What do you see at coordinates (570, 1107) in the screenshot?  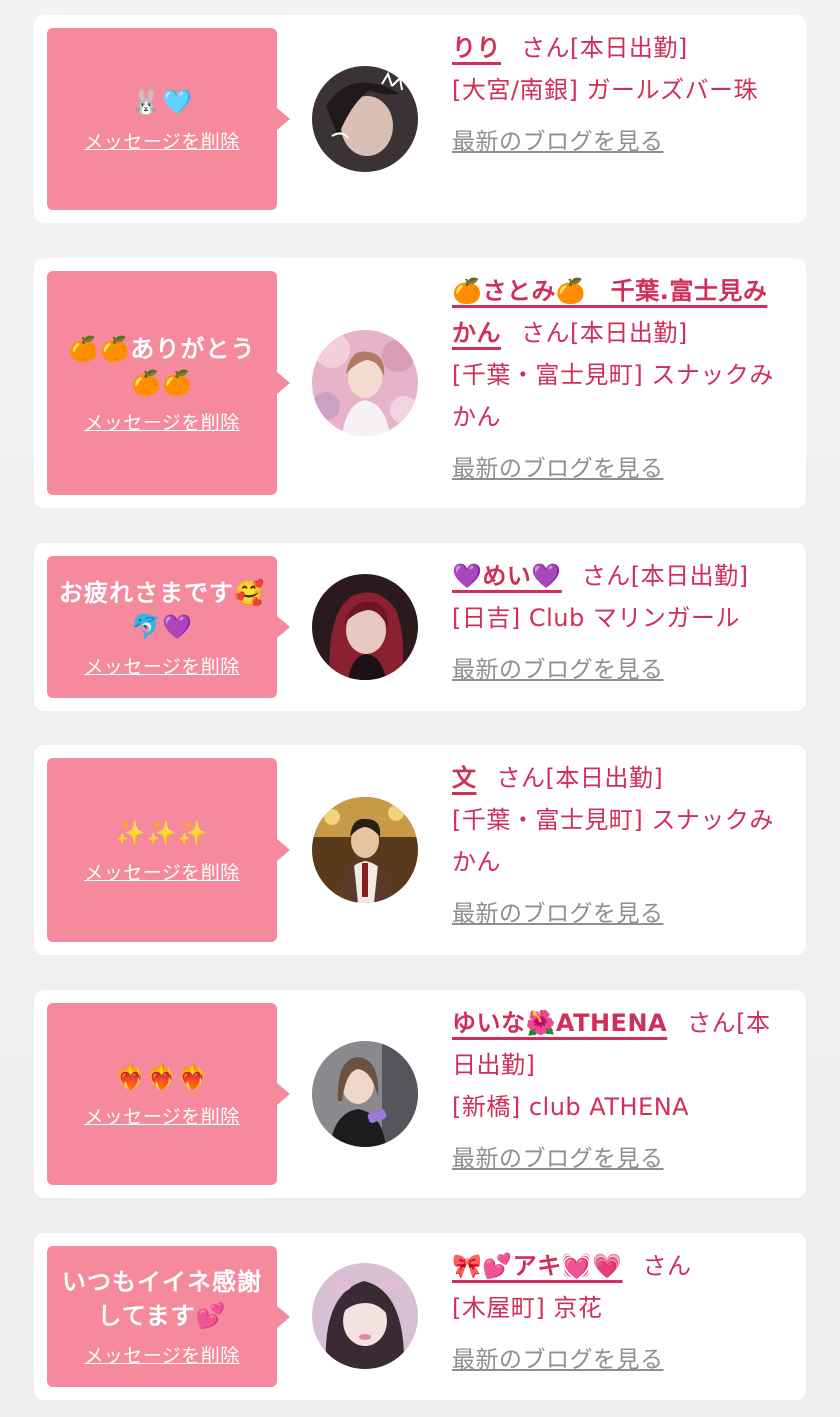 I see `shop-link: [新橋] club ATHENA` at bounding box center [570, 1107].